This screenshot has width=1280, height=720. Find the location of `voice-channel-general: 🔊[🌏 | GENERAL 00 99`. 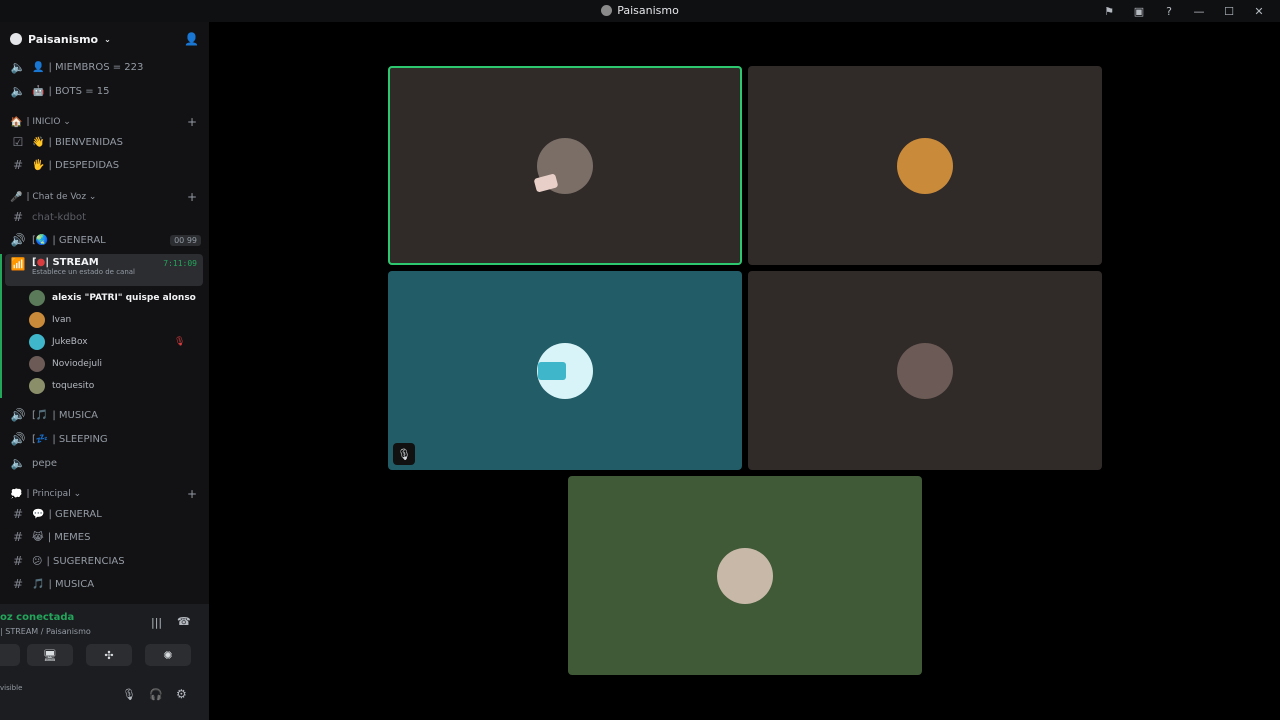

voice-channel-general: 🔊[🌏 | GENERAL 00 99 is located at coordinates (104, 240).